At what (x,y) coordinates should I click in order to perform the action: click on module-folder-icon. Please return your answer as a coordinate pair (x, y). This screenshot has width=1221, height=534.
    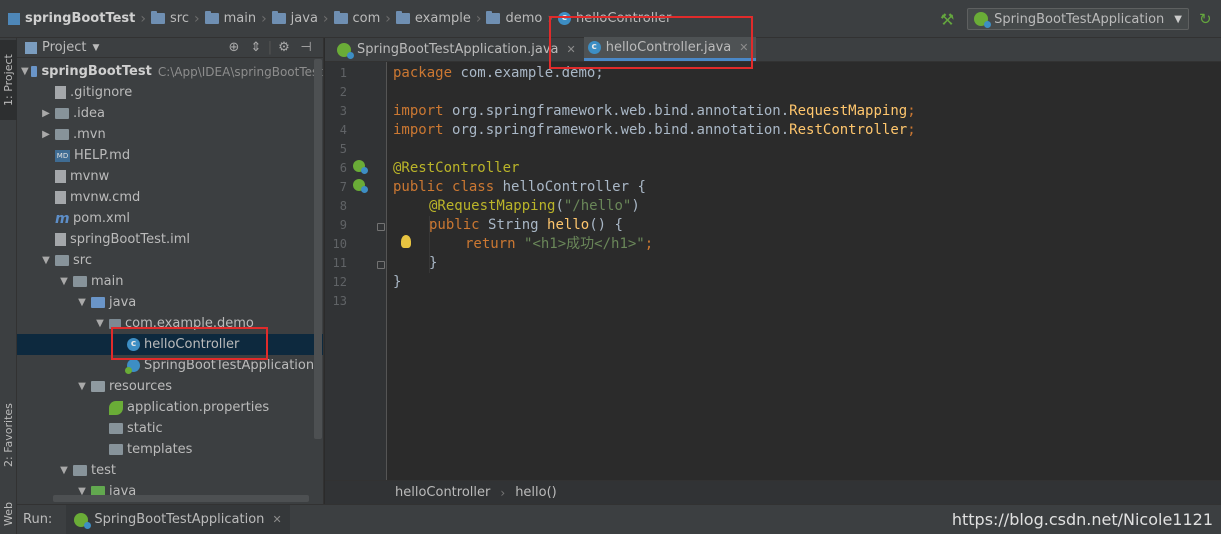
    Looking at the image, I should click on (34, 71).